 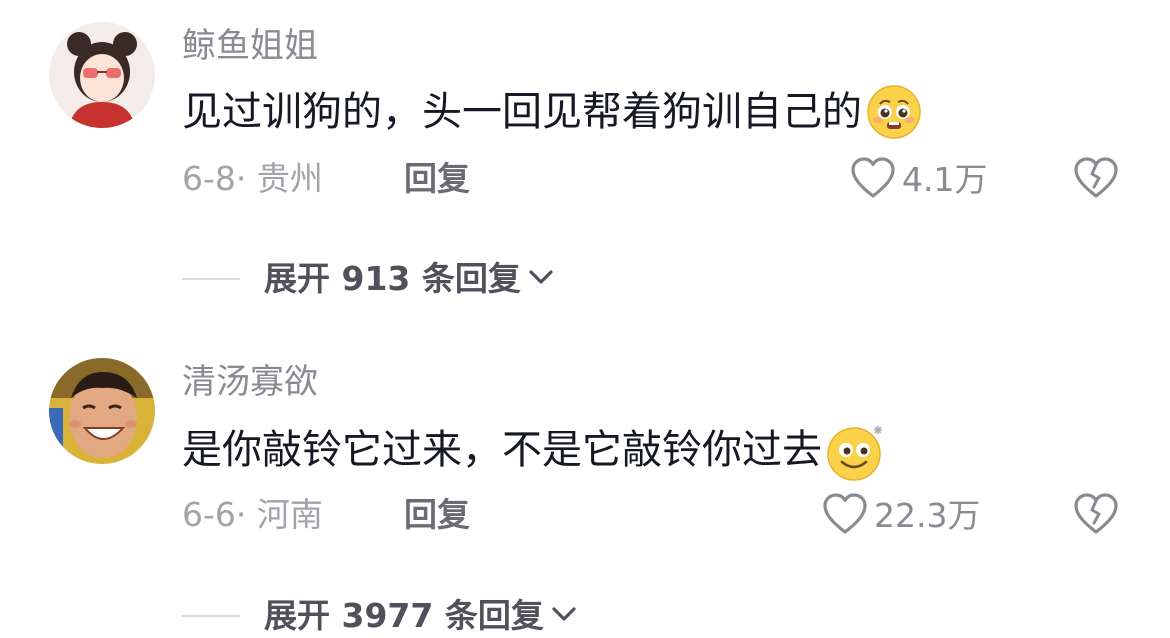 What do you see at coordinates (209, 178) in the screenshot?
I see `comment-date: 6-8` at bounding box center [209, 178].